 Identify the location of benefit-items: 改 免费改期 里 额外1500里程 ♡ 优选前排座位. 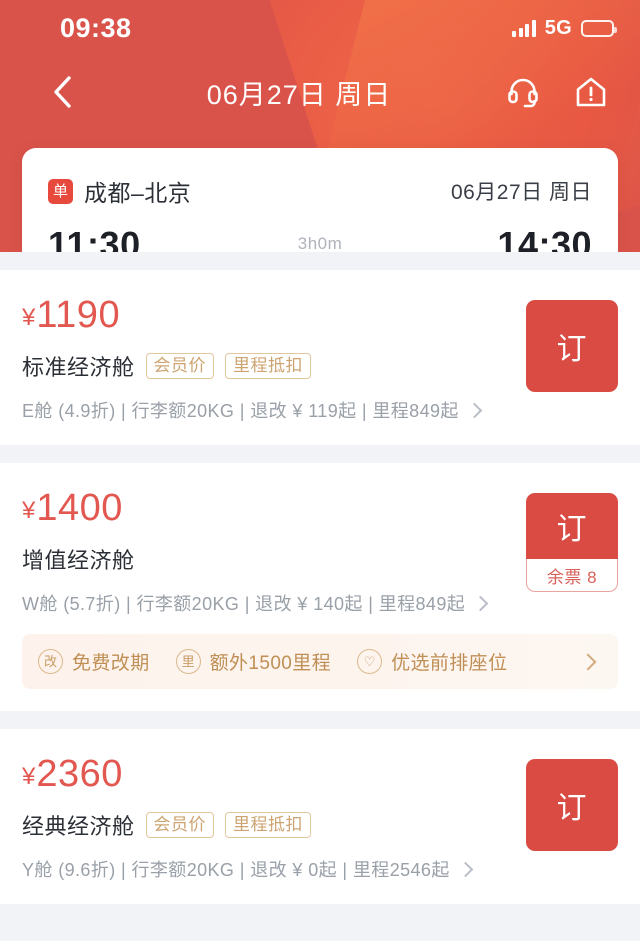
(310, 661).